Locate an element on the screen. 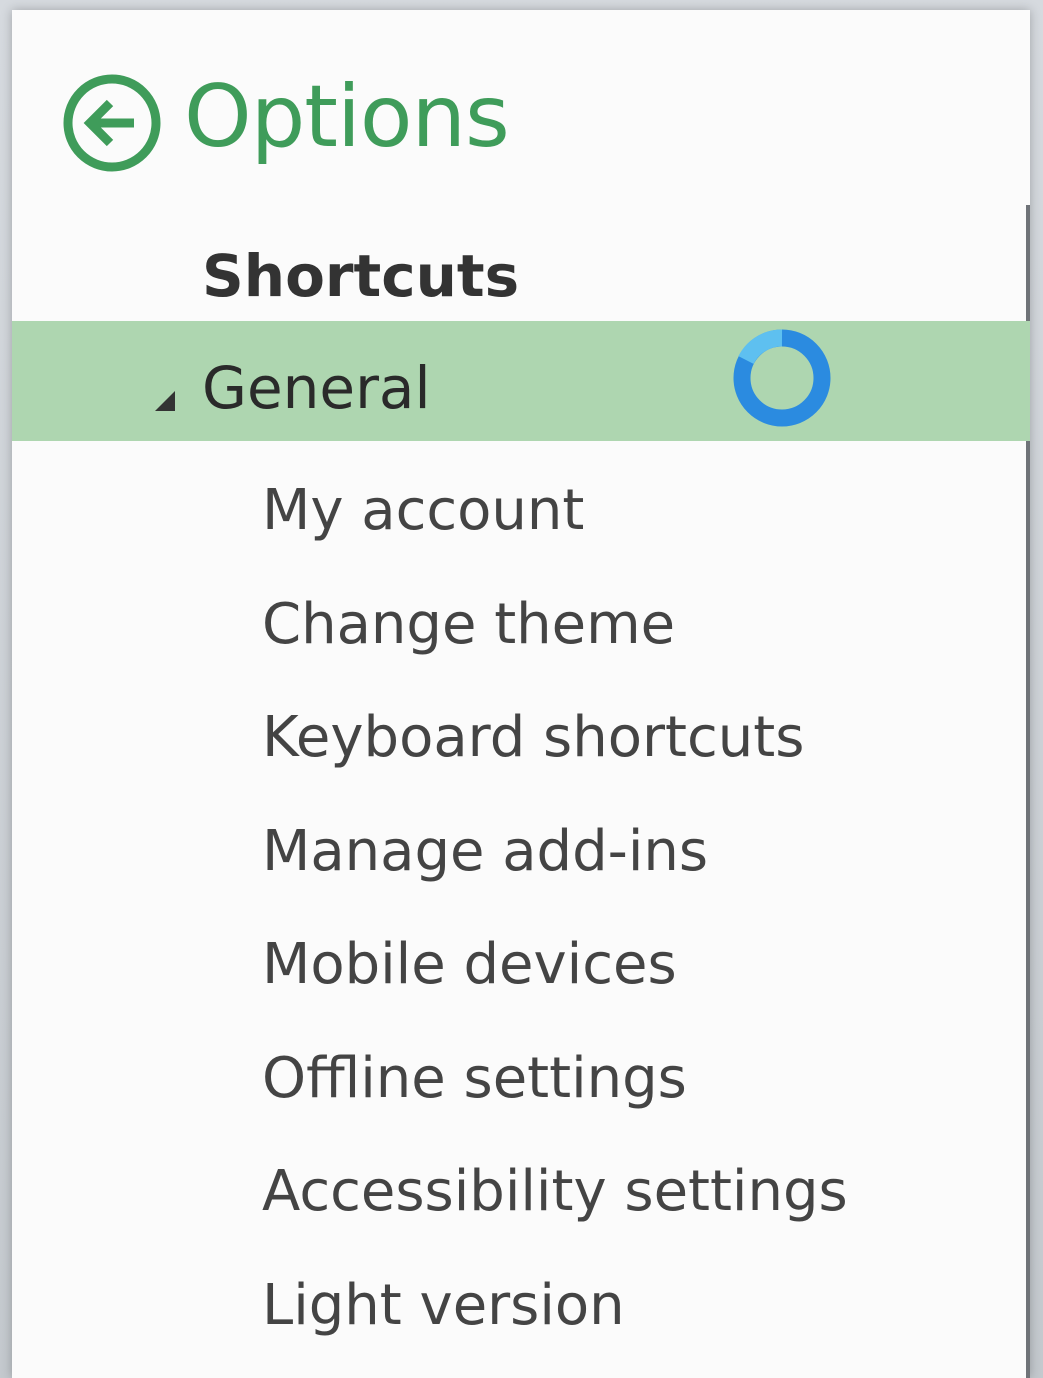 The width and height of the screenshot is (1043, 1378). section-heading-shortcuts: Shortcuts is located at coordinates (361, 276).